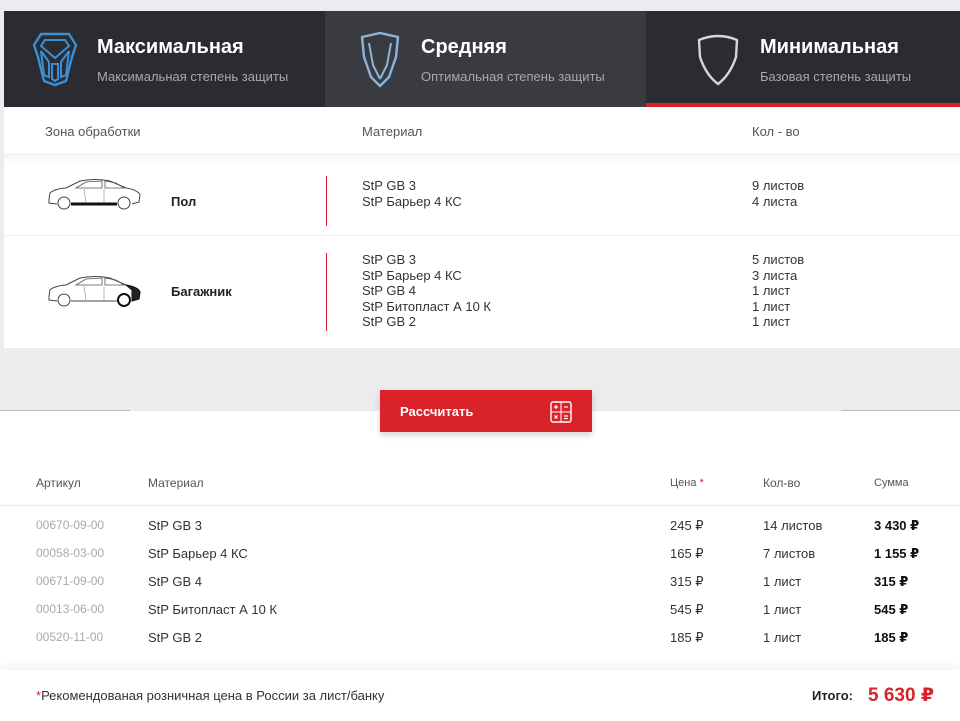 Image resolution: width=960 pixels, height=721 pixels. I want to click on shield-min-icon, so click(718, 61).